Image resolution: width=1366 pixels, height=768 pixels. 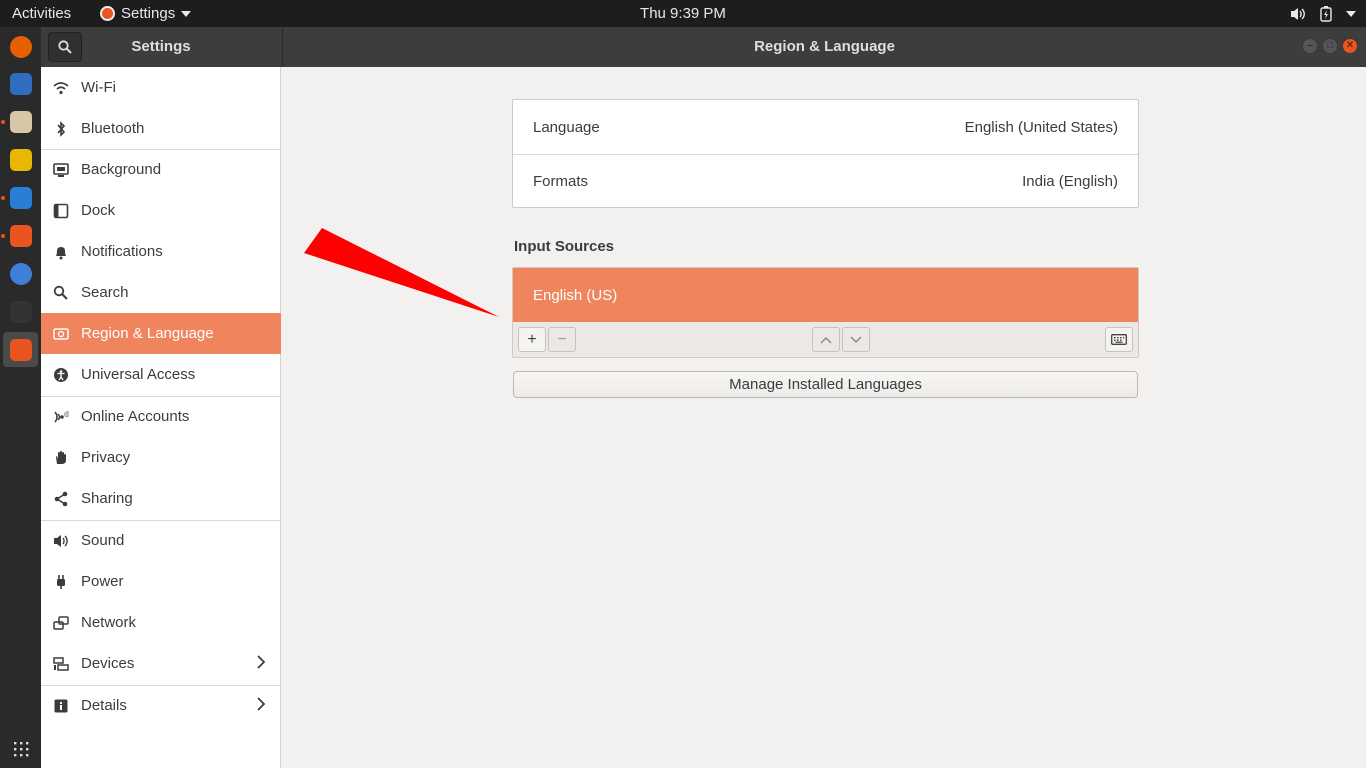 I want to click on dock-item-terminal, so click(x=20, y=311).